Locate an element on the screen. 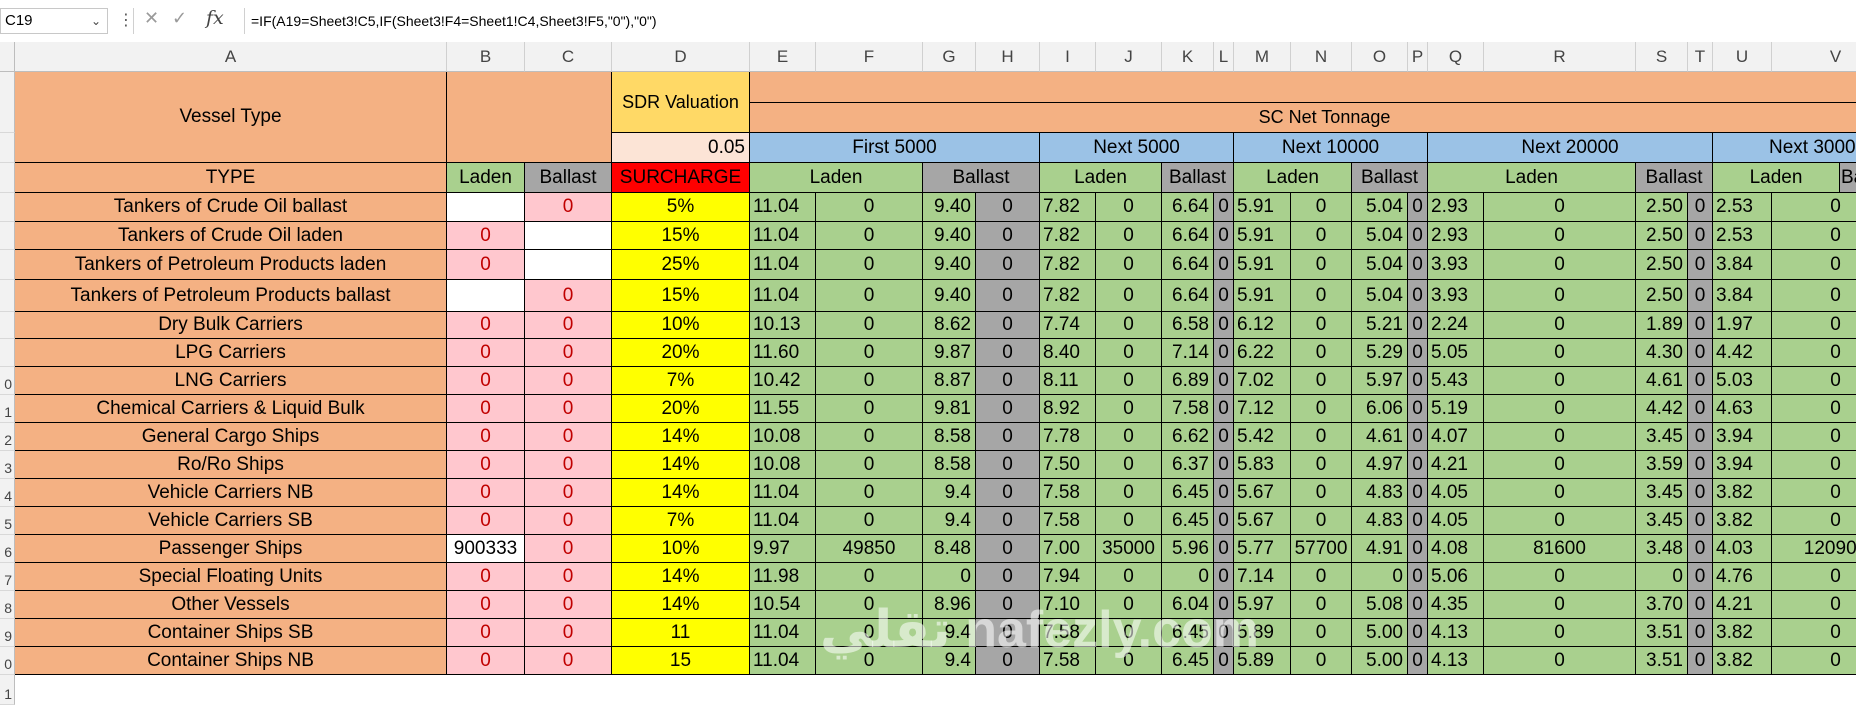 The height and width of the screenshot is (705, 1856). k-cell: 6.62 is located at coordinates (1188, 437).